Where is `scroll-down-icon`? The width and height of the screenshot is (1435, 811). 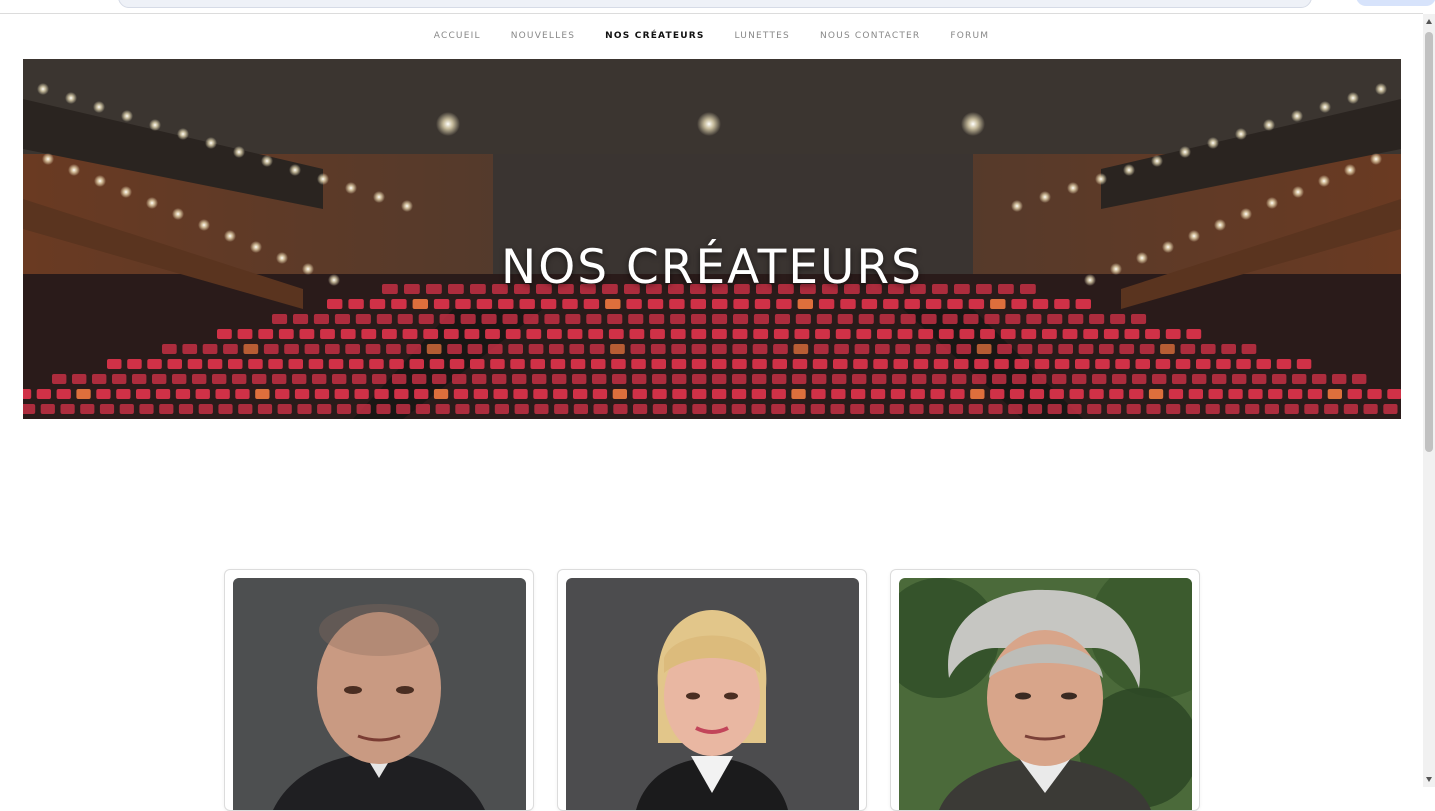 scroll-down-icon is located at coordinates (1429, 779).